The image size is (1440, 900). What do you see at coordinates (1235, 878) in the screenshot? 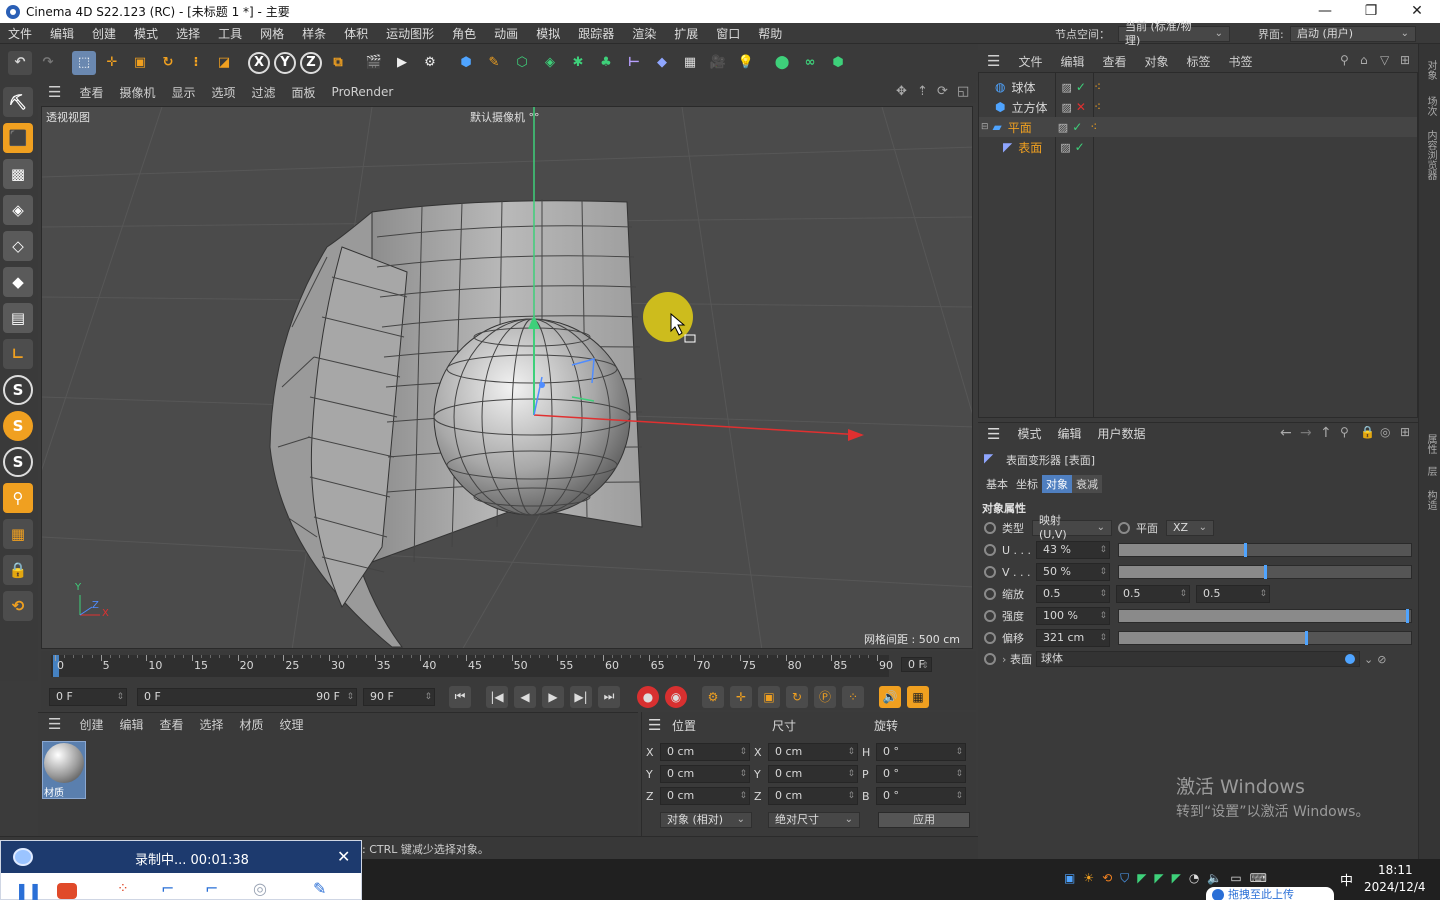
I see `tray-battery-icon: ▭` at bounding box center [1235, 878].